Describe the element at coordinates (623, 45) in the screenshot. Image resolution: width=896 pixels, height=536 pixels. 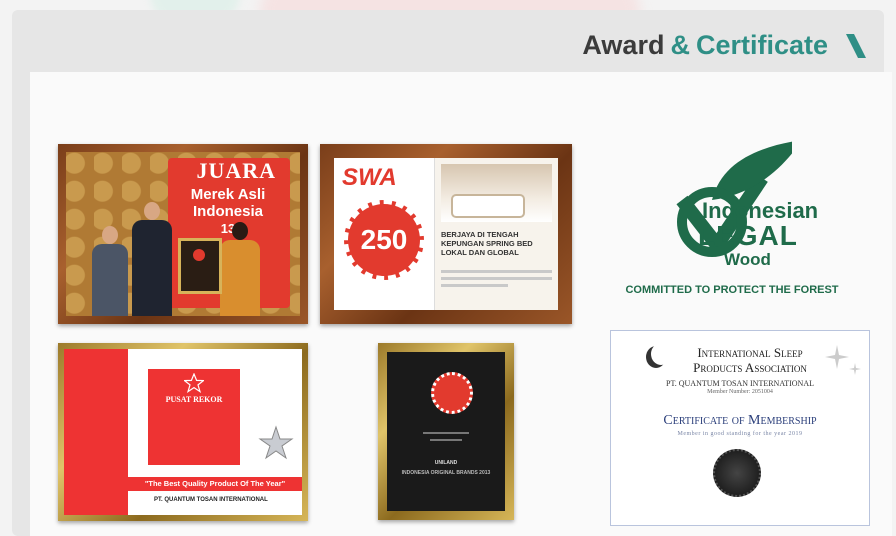
I see `header-word-award: Award` at that location.